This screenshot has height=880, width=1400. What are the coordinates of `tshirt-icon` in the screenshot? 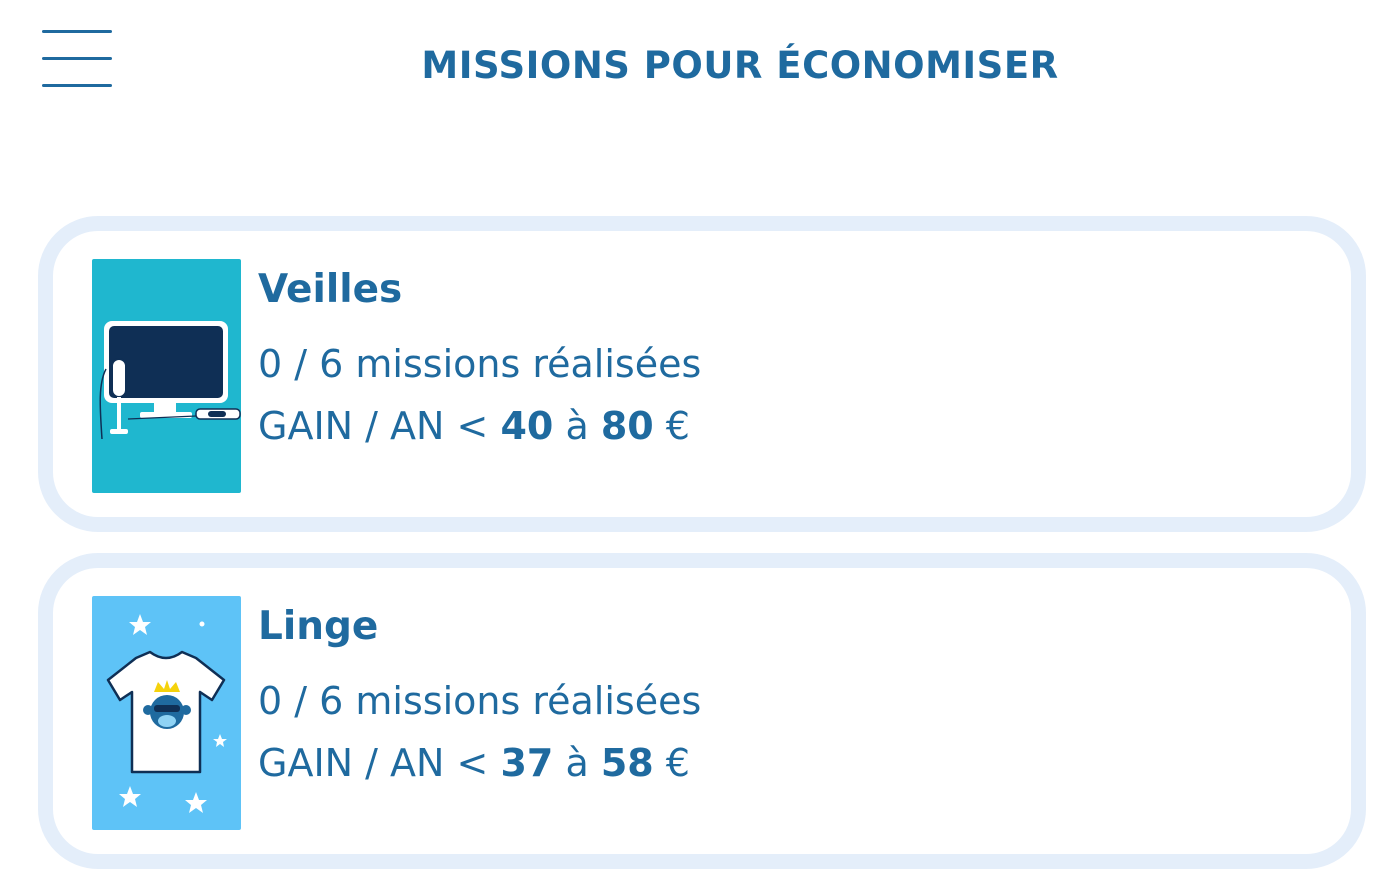 It's located at (166, 713).